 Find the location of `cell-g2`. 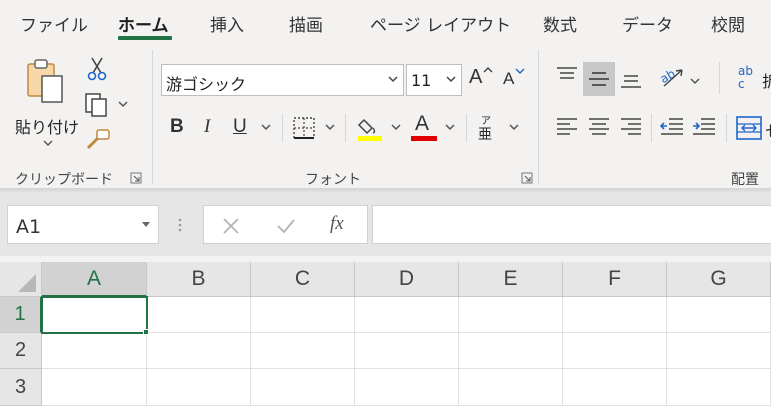

cell-g2 is located at coordinates (719, 351).